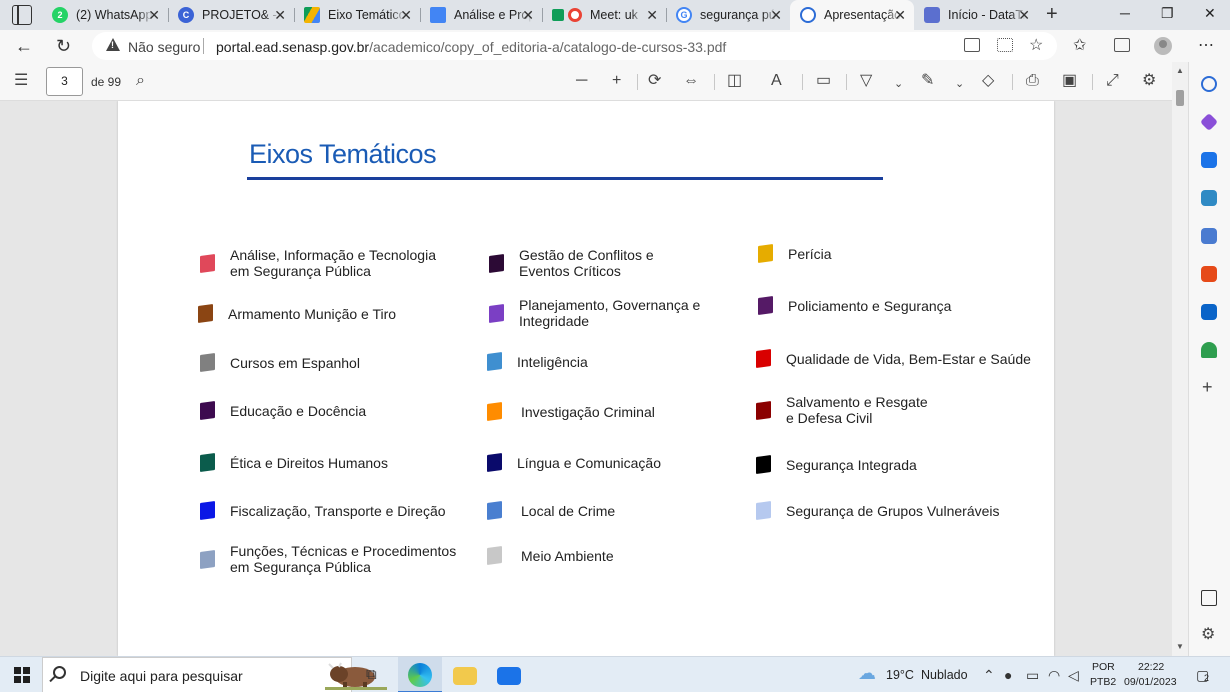  I want to click on tab-analise: Análise e Prop ✕, so click(481, 15).